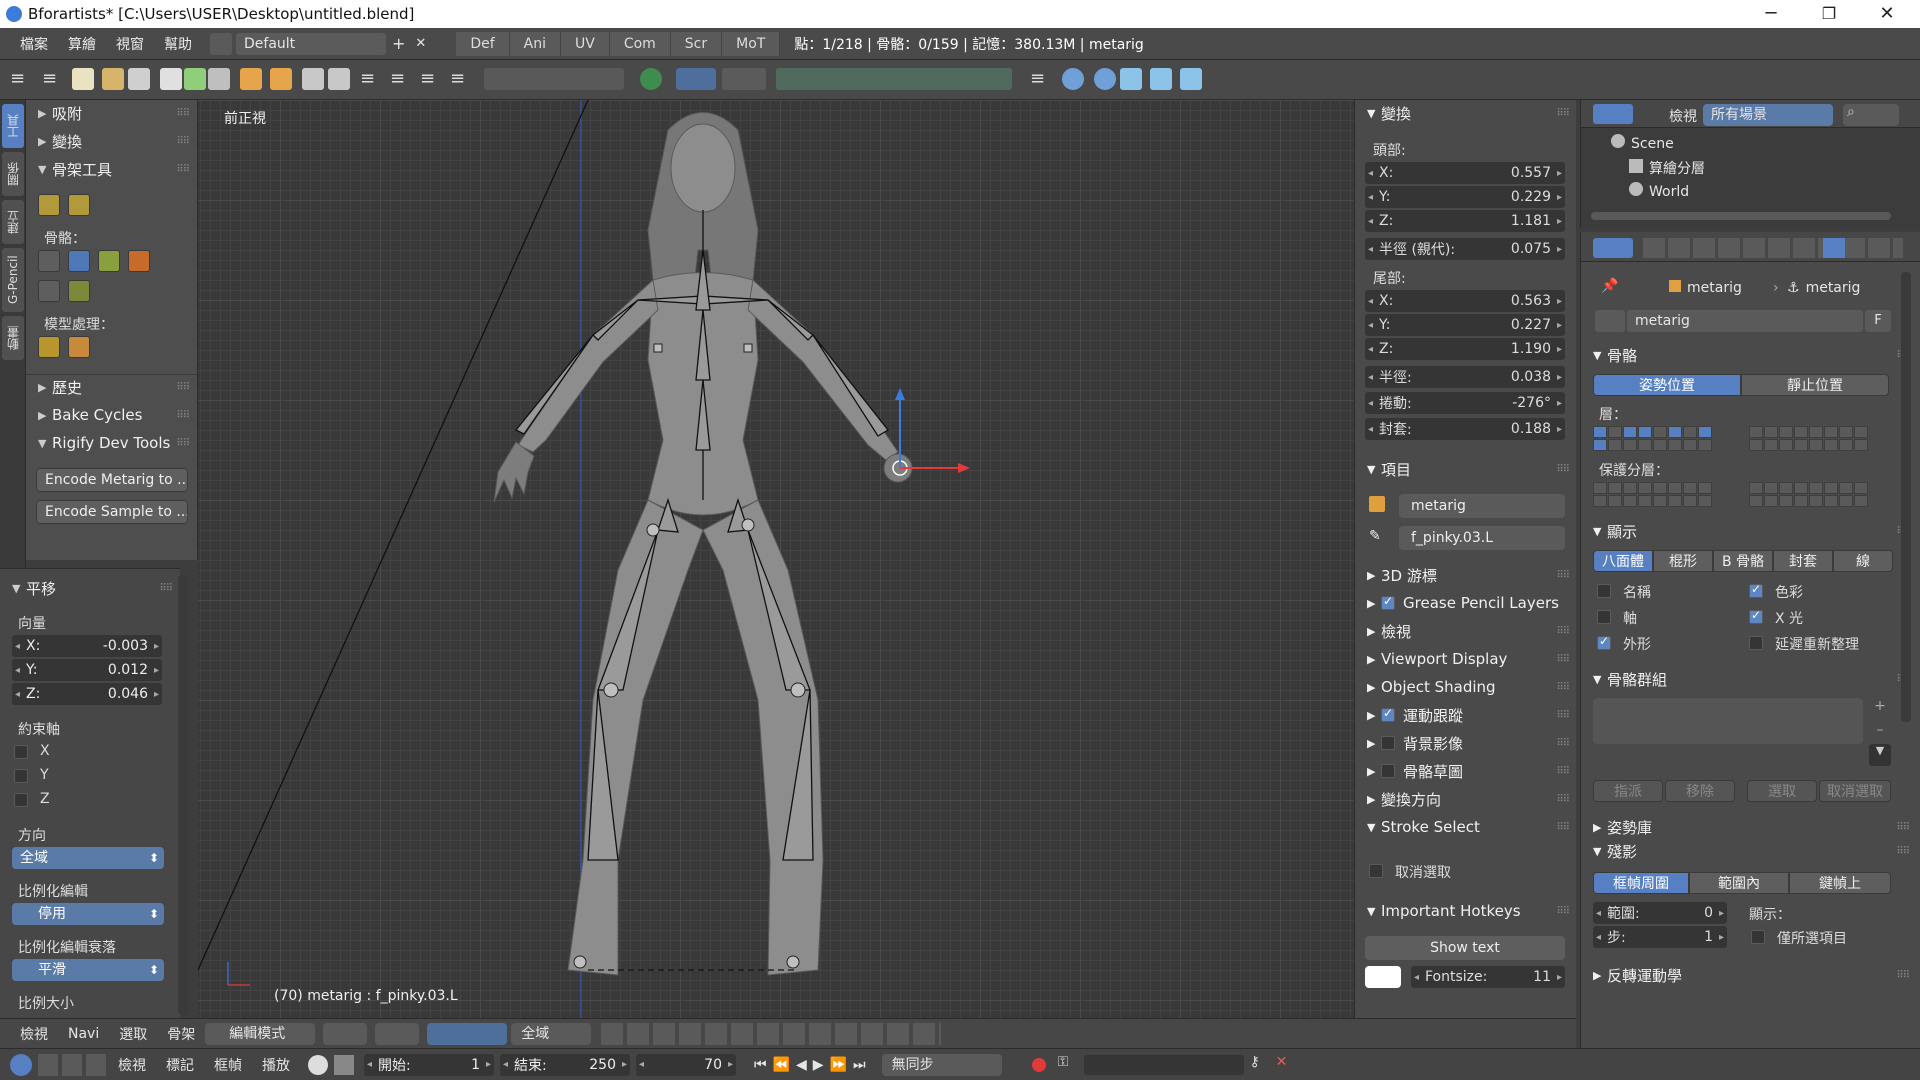  I want to click on tl-frame-menu: 框幀, so click(228, 1065).